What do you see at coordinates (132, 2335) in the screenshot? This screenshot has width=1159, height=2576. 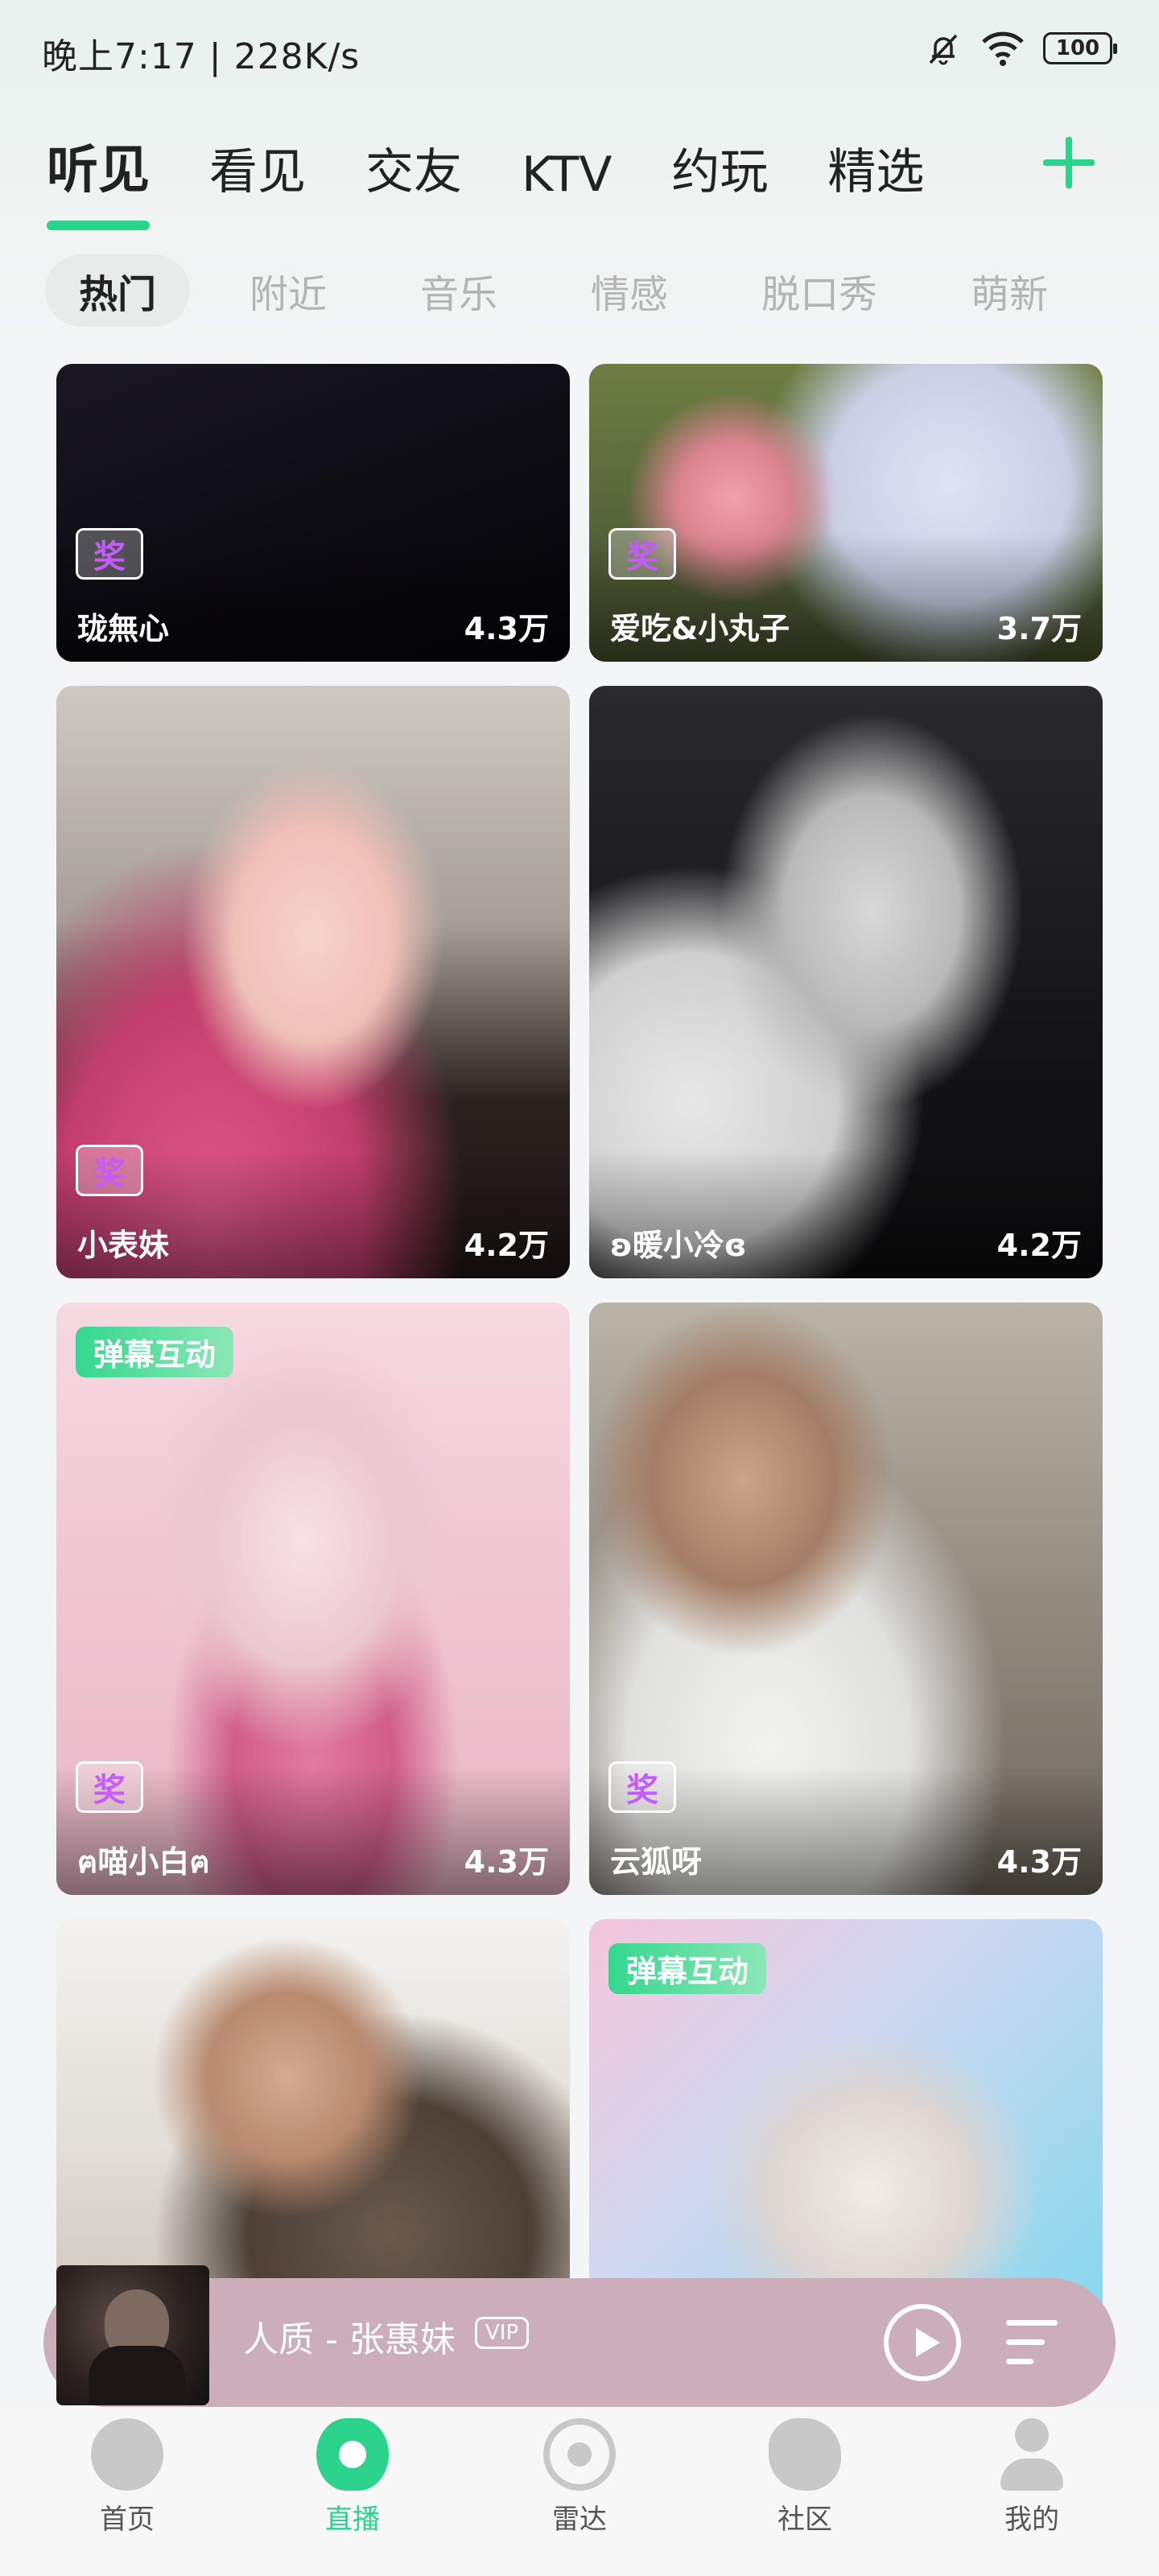 I see `album-cover` at bounding box center [132, 2335].